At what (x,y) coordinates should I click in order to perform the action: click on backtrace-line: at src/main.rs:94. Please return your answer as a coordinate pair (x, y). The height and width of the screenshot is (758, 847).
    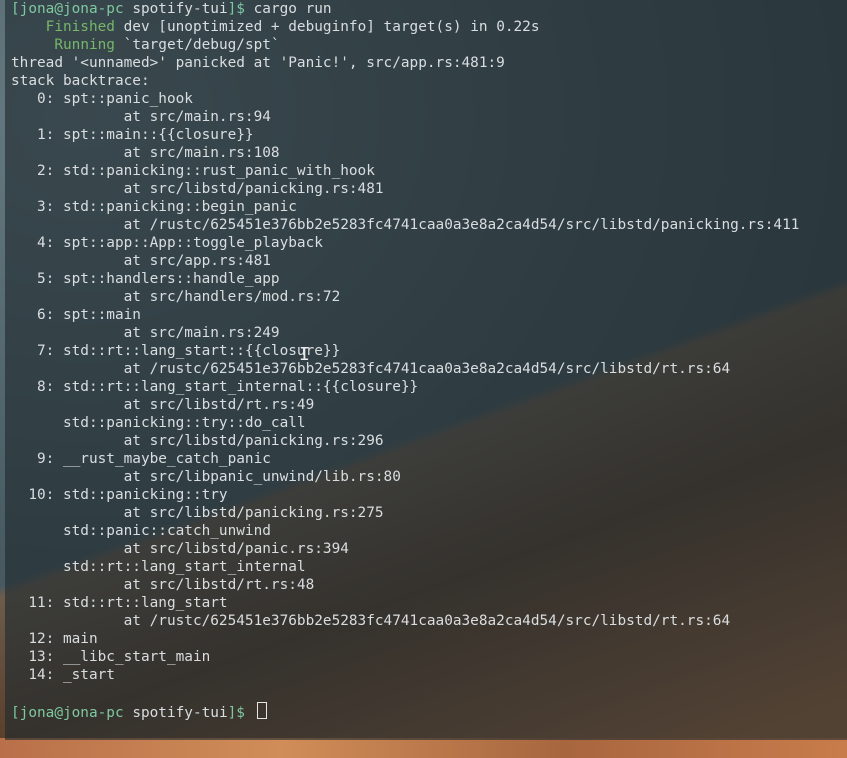
    Looking at the image, I should click on (141, 117).